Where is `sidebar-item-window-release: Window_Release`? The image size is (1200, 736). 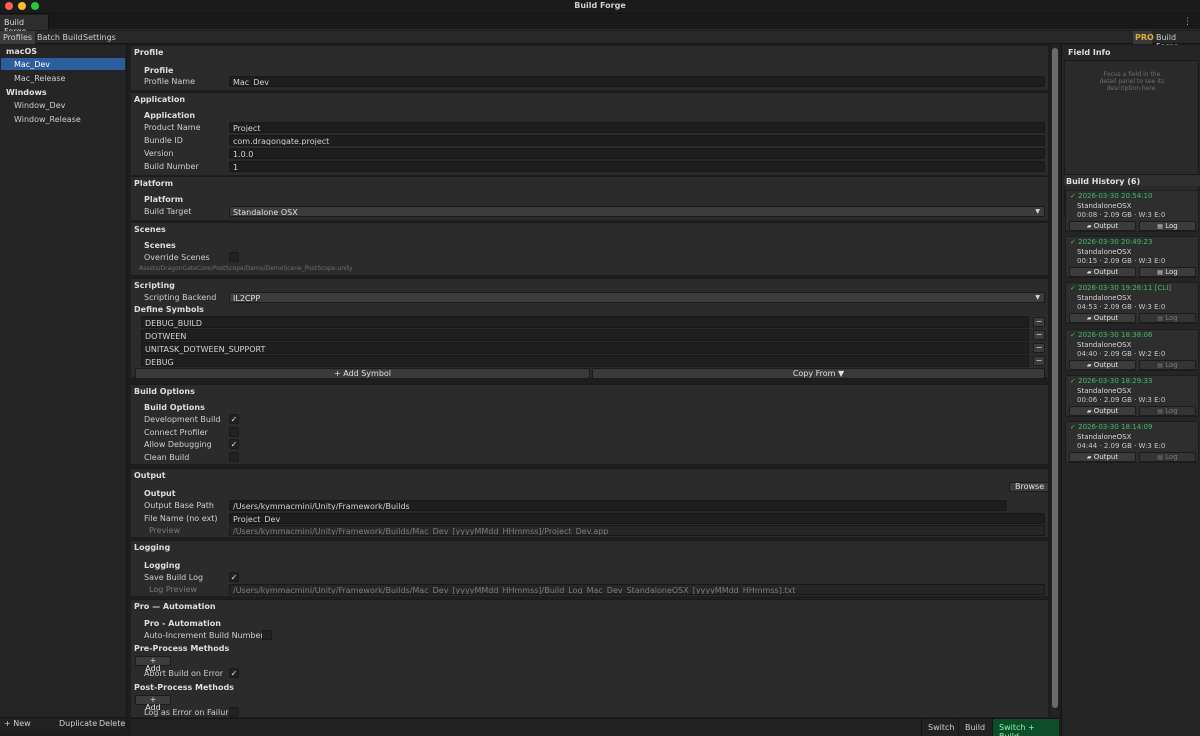 sidebar-item-window-release: Window_Release is located at coordinates (63, 119).